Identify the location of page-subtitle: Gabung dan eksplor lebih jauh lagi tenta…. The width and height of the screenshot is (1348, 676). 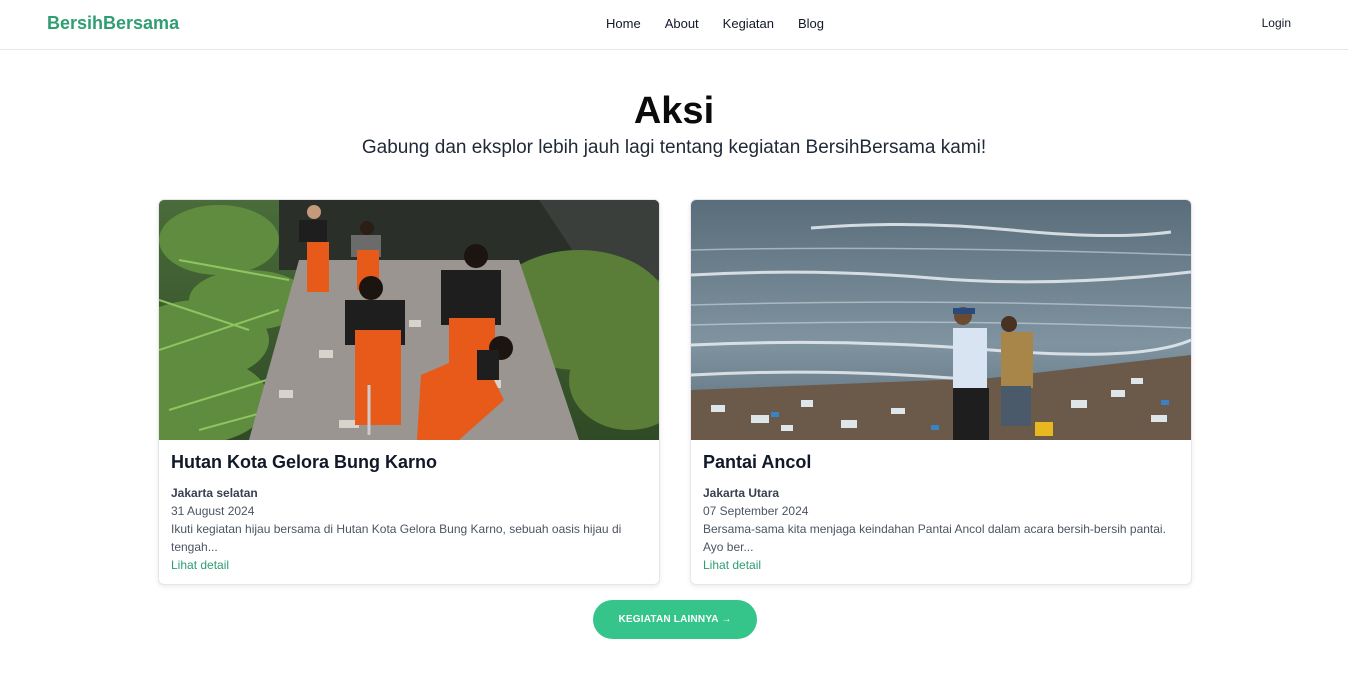
(674, 147).